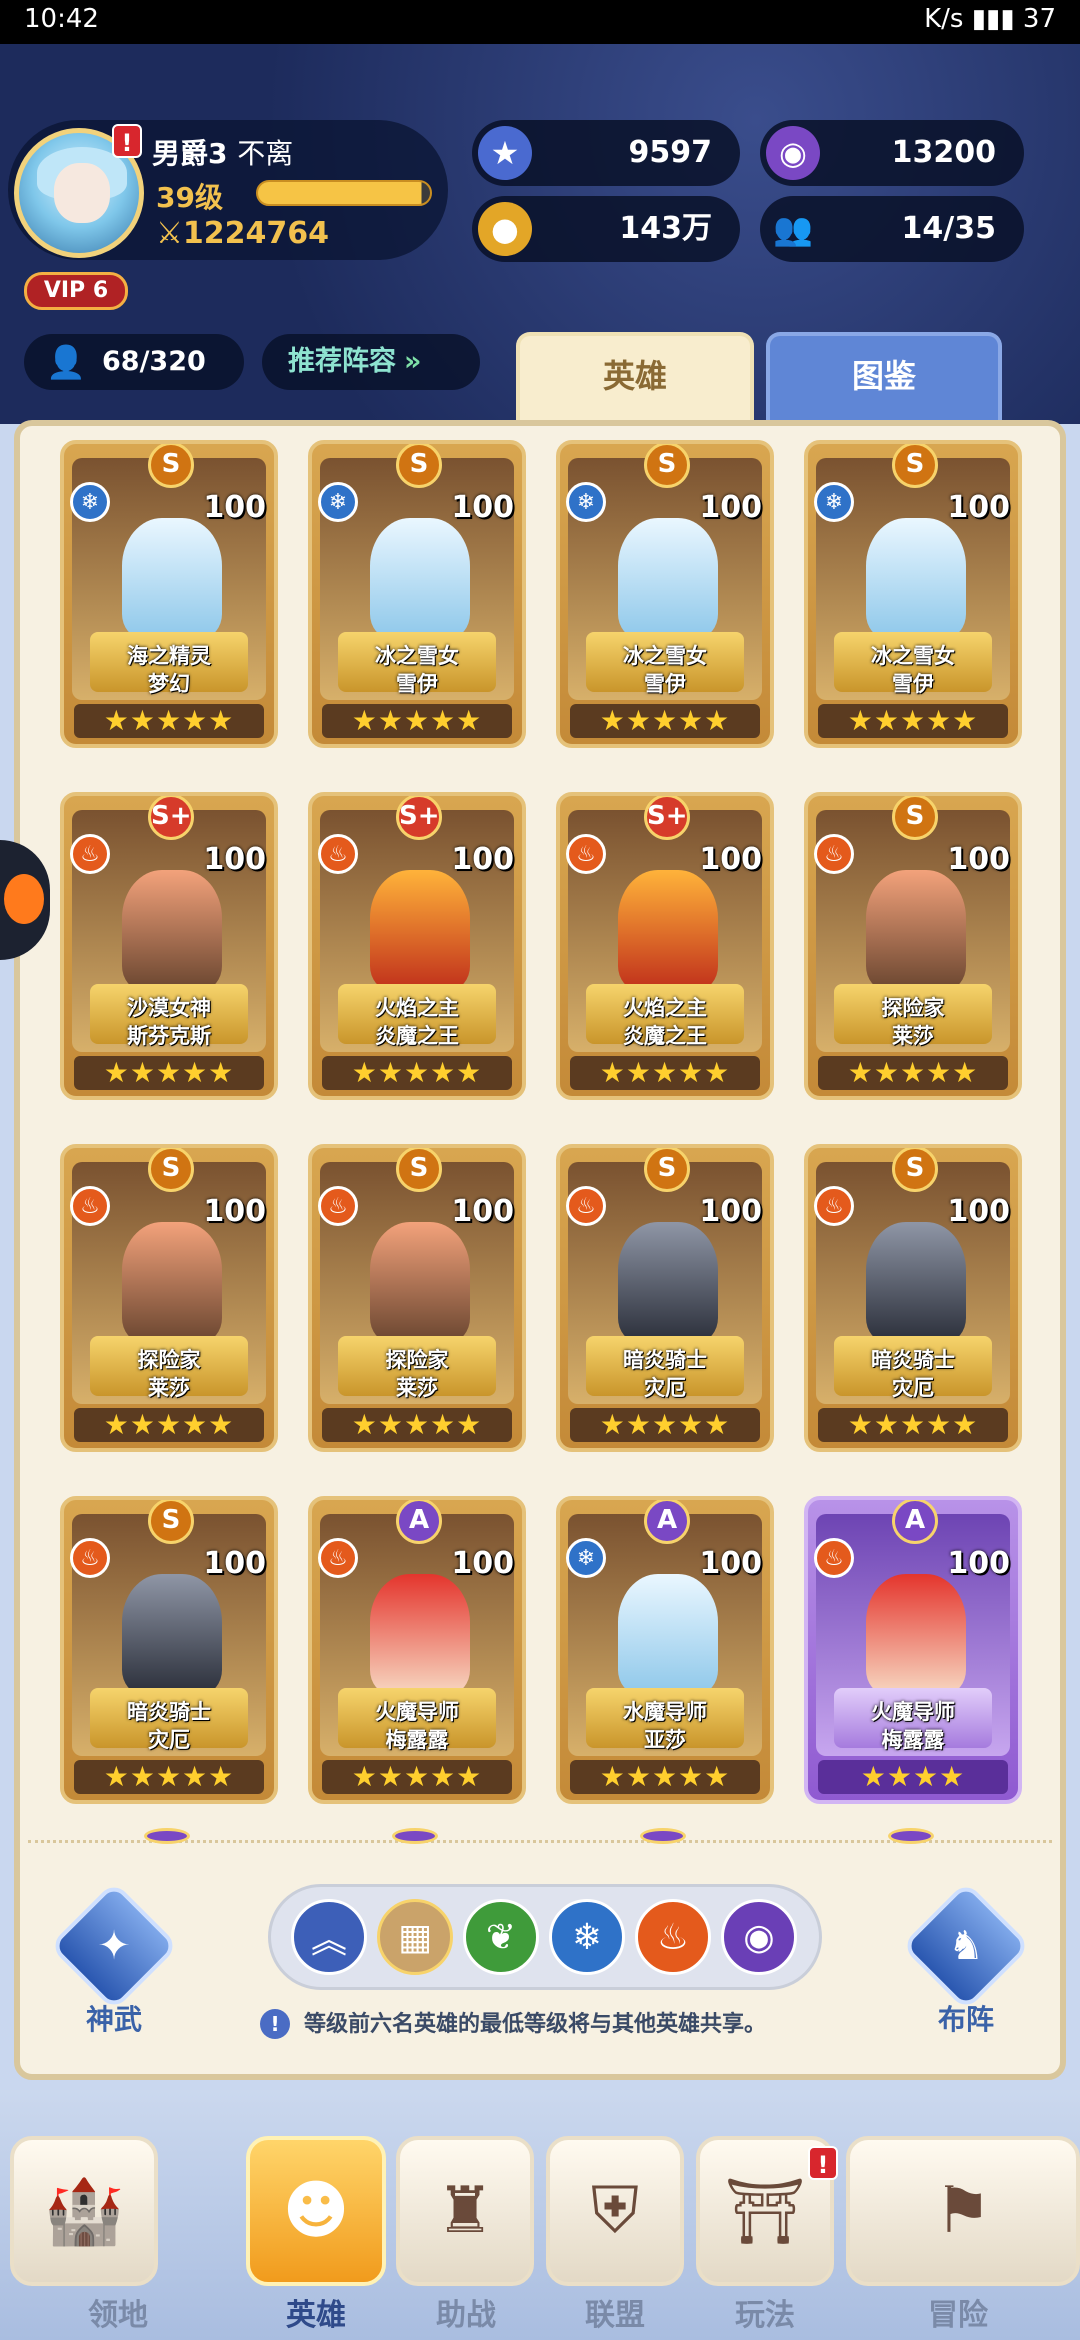 The width and height of the screenshot is (1080, 2340). What do you see at coordinates (892, 229) in the screenshot?
I see `resource-friends: 👥 14/35` at bounding box center [892, 229].